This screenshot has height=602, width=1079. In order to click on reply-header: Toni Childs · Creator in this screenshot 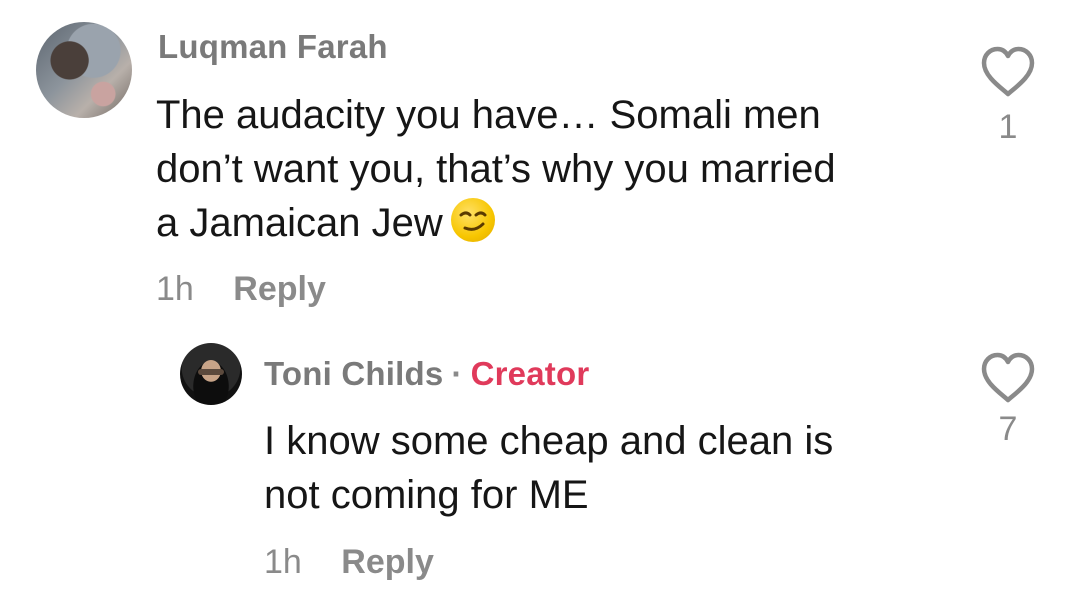, I will do `click(426, 374)`.